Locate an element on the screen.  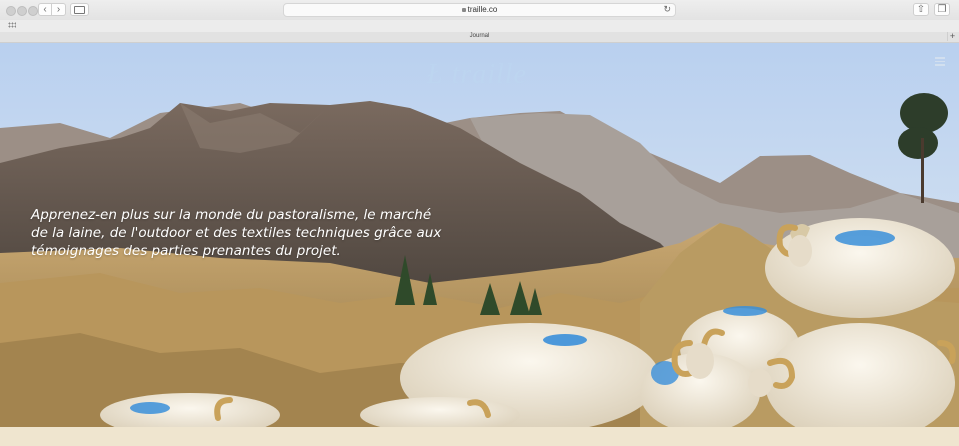
sidebar-toggle-button is located at coordinates (79, 9).